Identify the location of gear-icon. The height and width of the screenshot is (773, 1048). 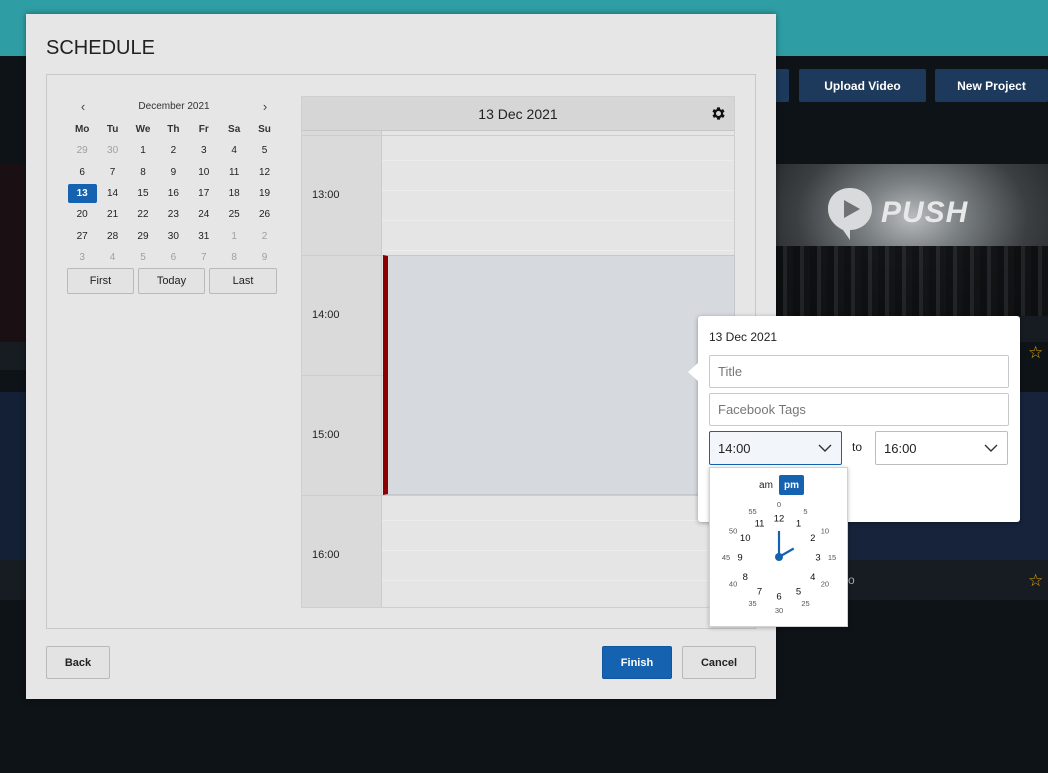
(718, 113).